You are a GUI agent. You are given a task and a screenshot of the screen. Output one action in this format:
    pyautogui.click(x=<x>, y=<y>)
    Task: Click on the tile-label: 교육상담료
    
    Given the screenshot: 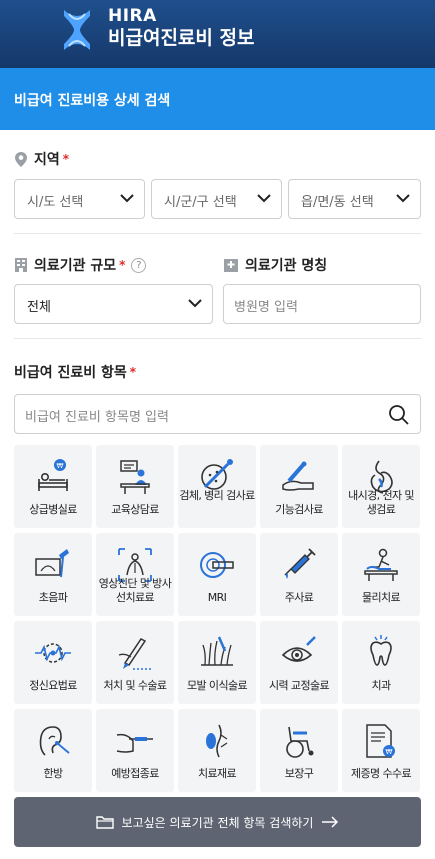 What is the action you would take?
    pyautogui.click(x=135, y=509)
    